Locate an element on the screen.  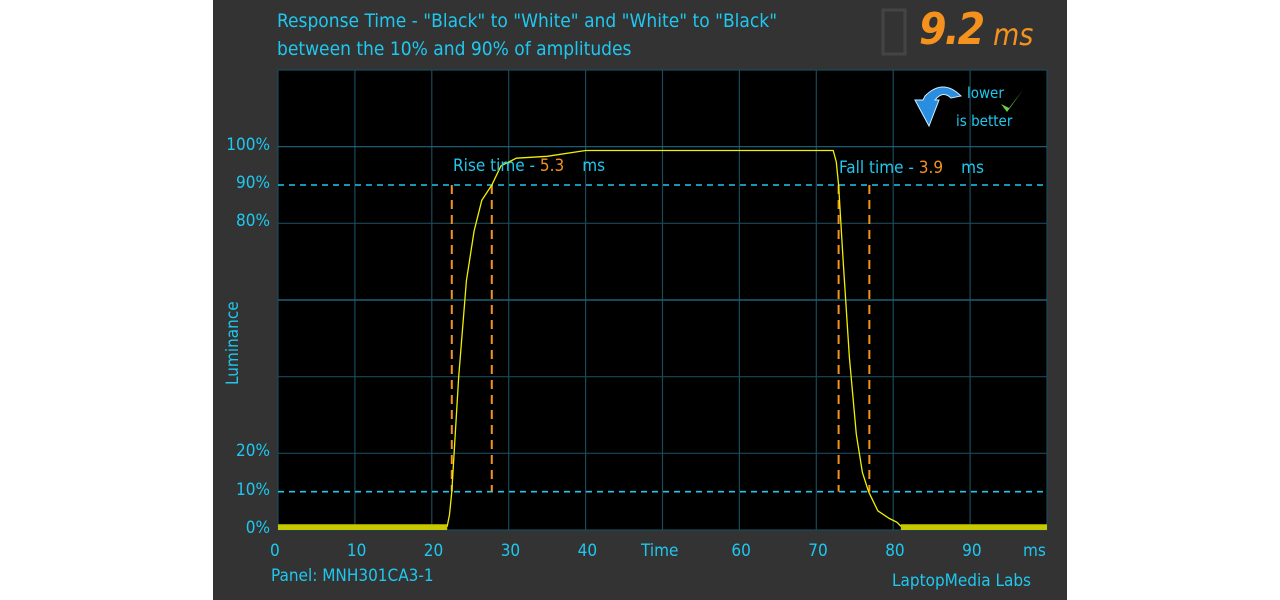
fall-text: Fall time - is located at coordinates (879, 168).